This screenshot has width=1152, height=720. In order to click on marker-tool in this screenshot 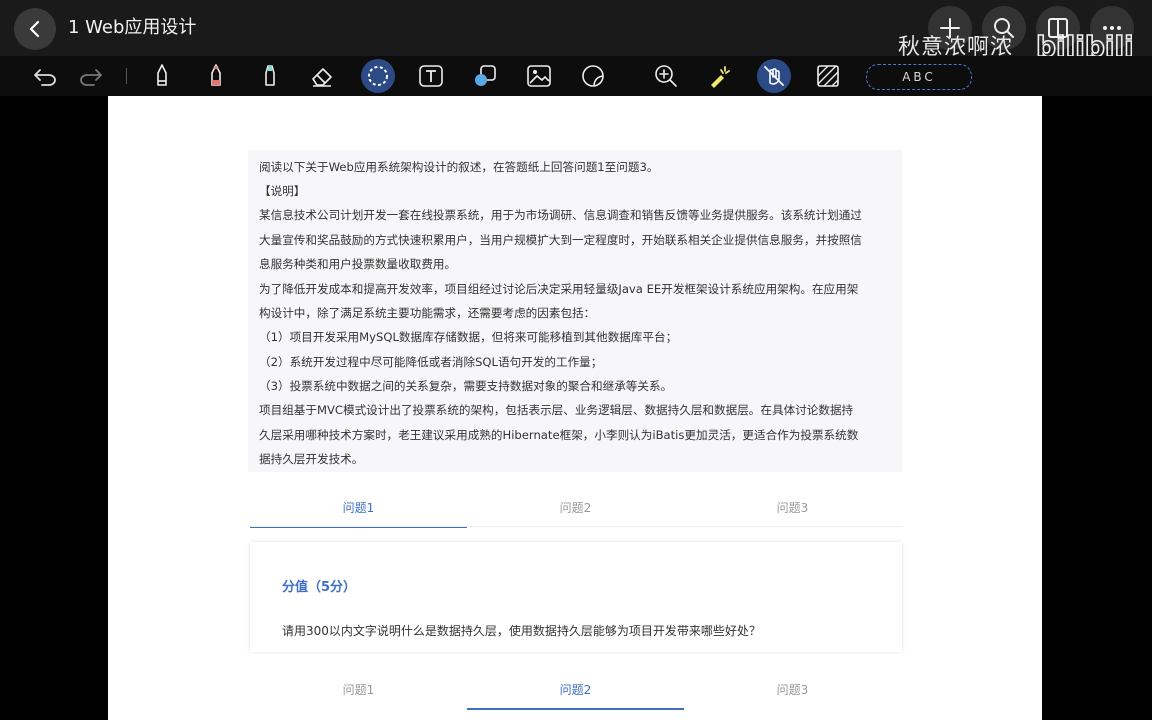, I will do `click(270, 76)`.